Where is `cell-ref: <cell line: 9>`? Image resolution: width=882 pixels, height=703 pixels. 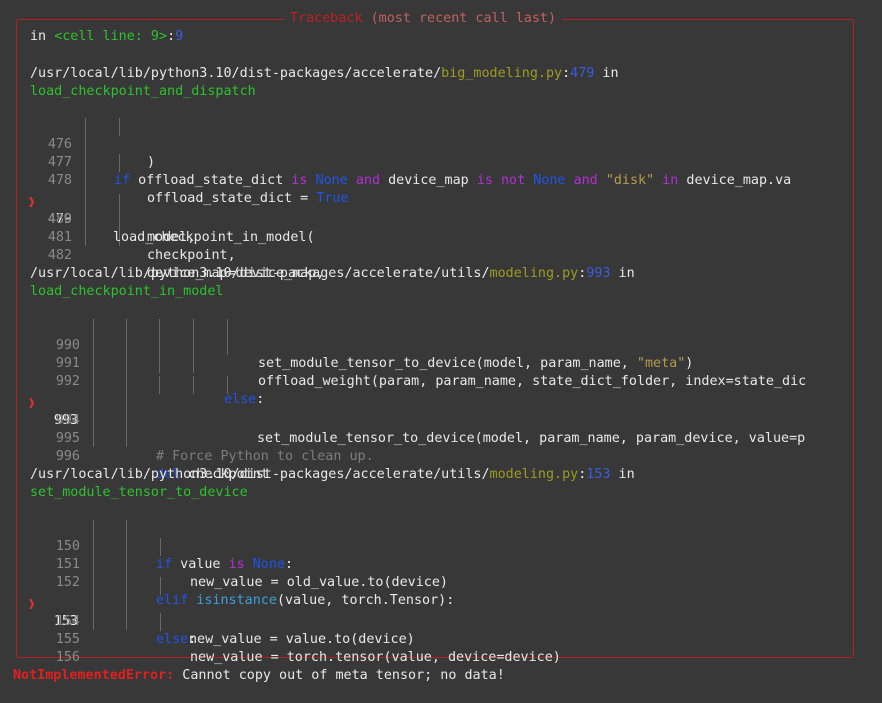 cell-ref: <cell line: 9> is located at coordinates (111, 36).